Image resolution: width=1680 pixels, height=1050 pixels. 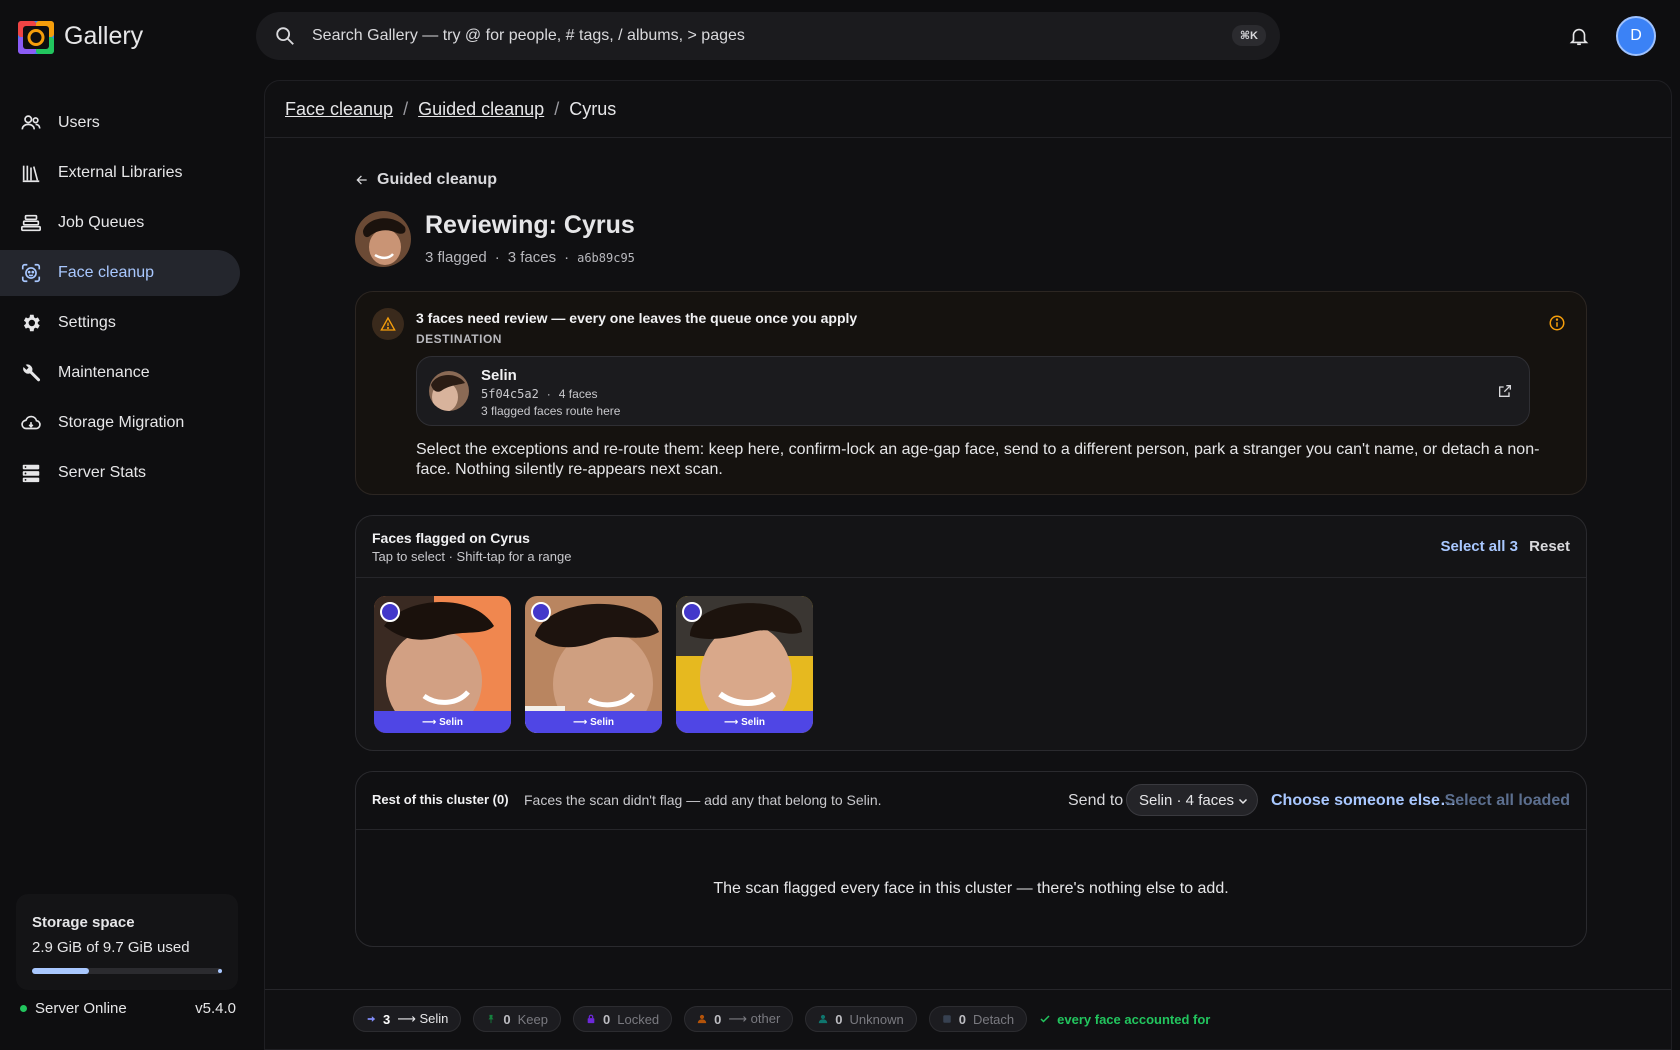 I want to click on back-link: Guided cleanup, so click(x=426, y=180).